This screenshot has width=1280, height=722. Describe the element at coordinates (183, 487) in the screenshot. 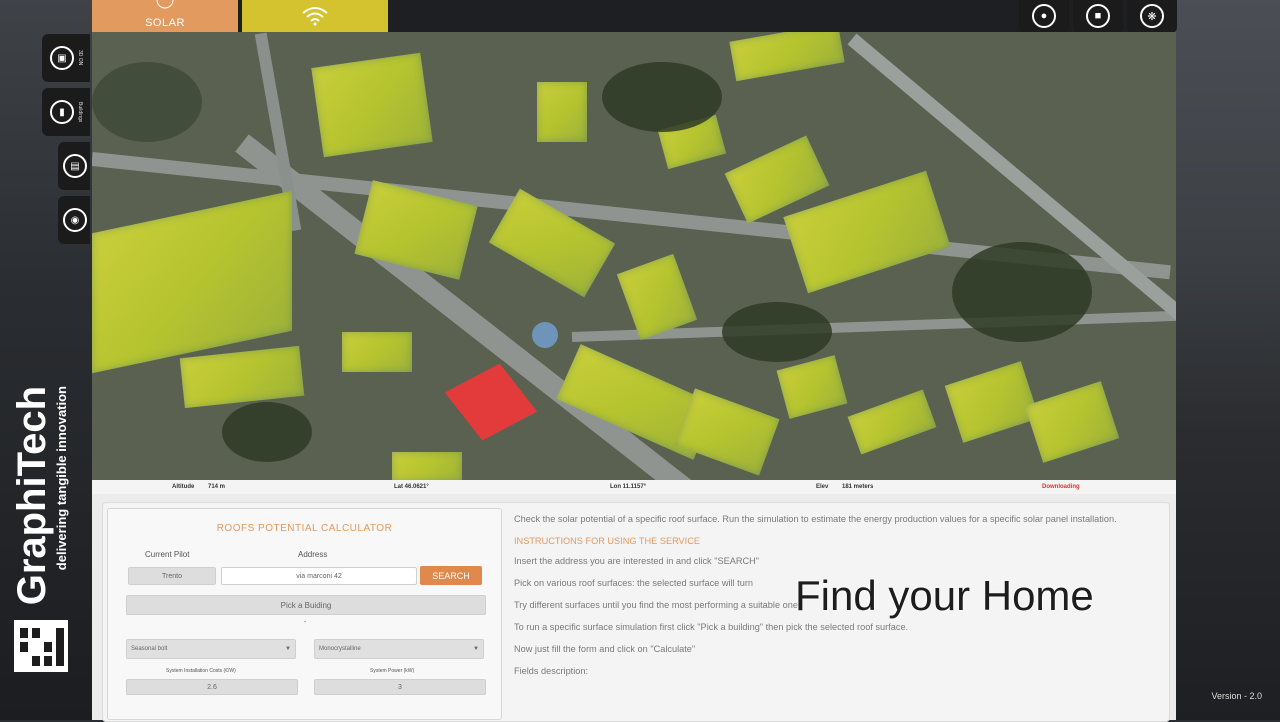

I see `altitude-label: Altitude` at that location.